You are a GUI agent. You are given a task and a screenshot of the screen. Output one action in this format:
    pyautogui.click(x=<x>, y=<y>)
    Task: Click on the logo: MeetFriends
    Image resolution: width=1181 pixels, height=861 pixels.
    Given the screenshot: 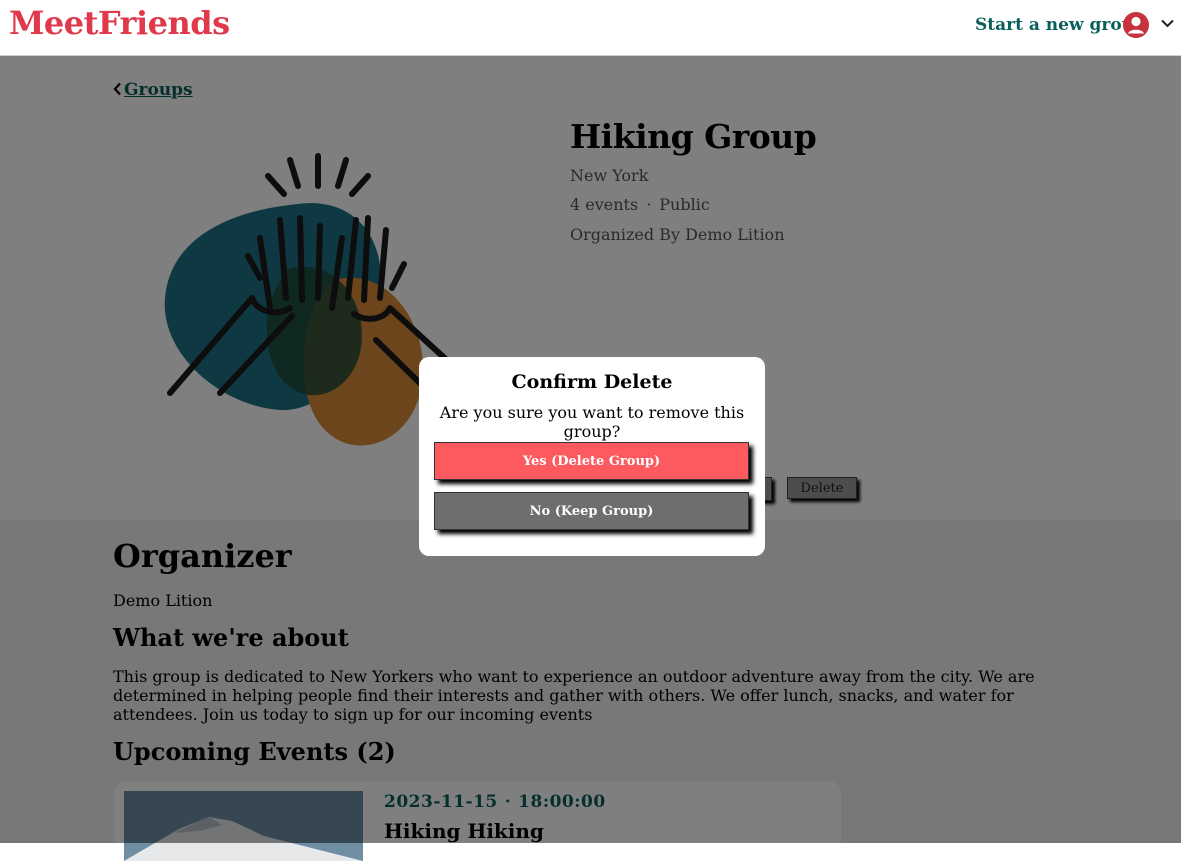 What is the action you would take?
    pyautogui.click(x=119, y=23)
    